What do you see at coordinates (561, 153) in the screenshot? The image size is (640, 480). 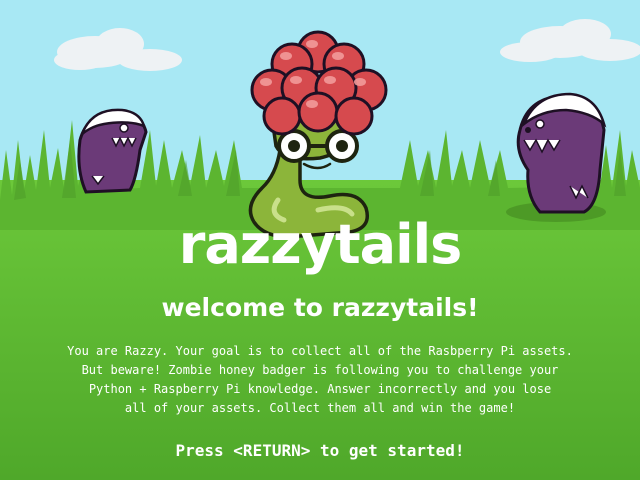 I see `zombie-honey-badger-right-icon` at bounding box center [561, 153].